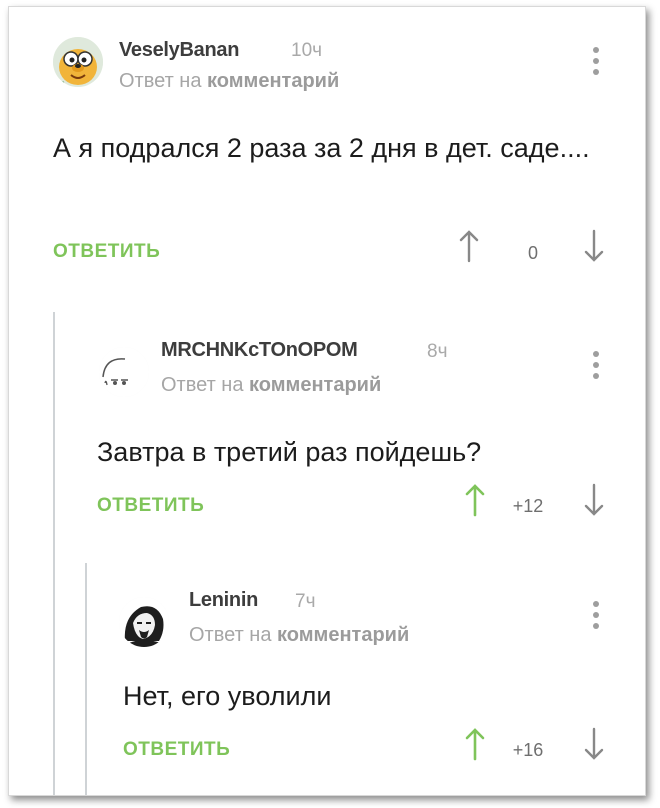 Image resolution: width=660 pixels, height=808 pixels. I want to click on timestamp: 7ч, so click(305, 601).